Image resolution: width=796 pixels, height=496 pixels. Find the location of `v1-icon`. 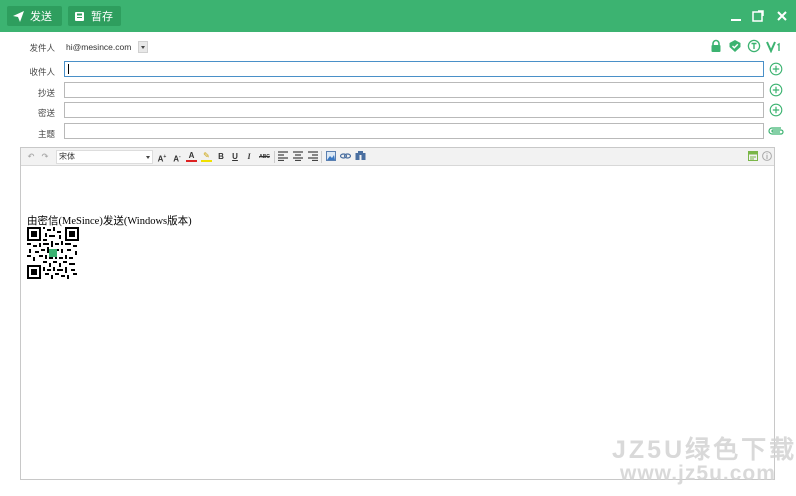

v1-icon is located at coordinates (773, 47).